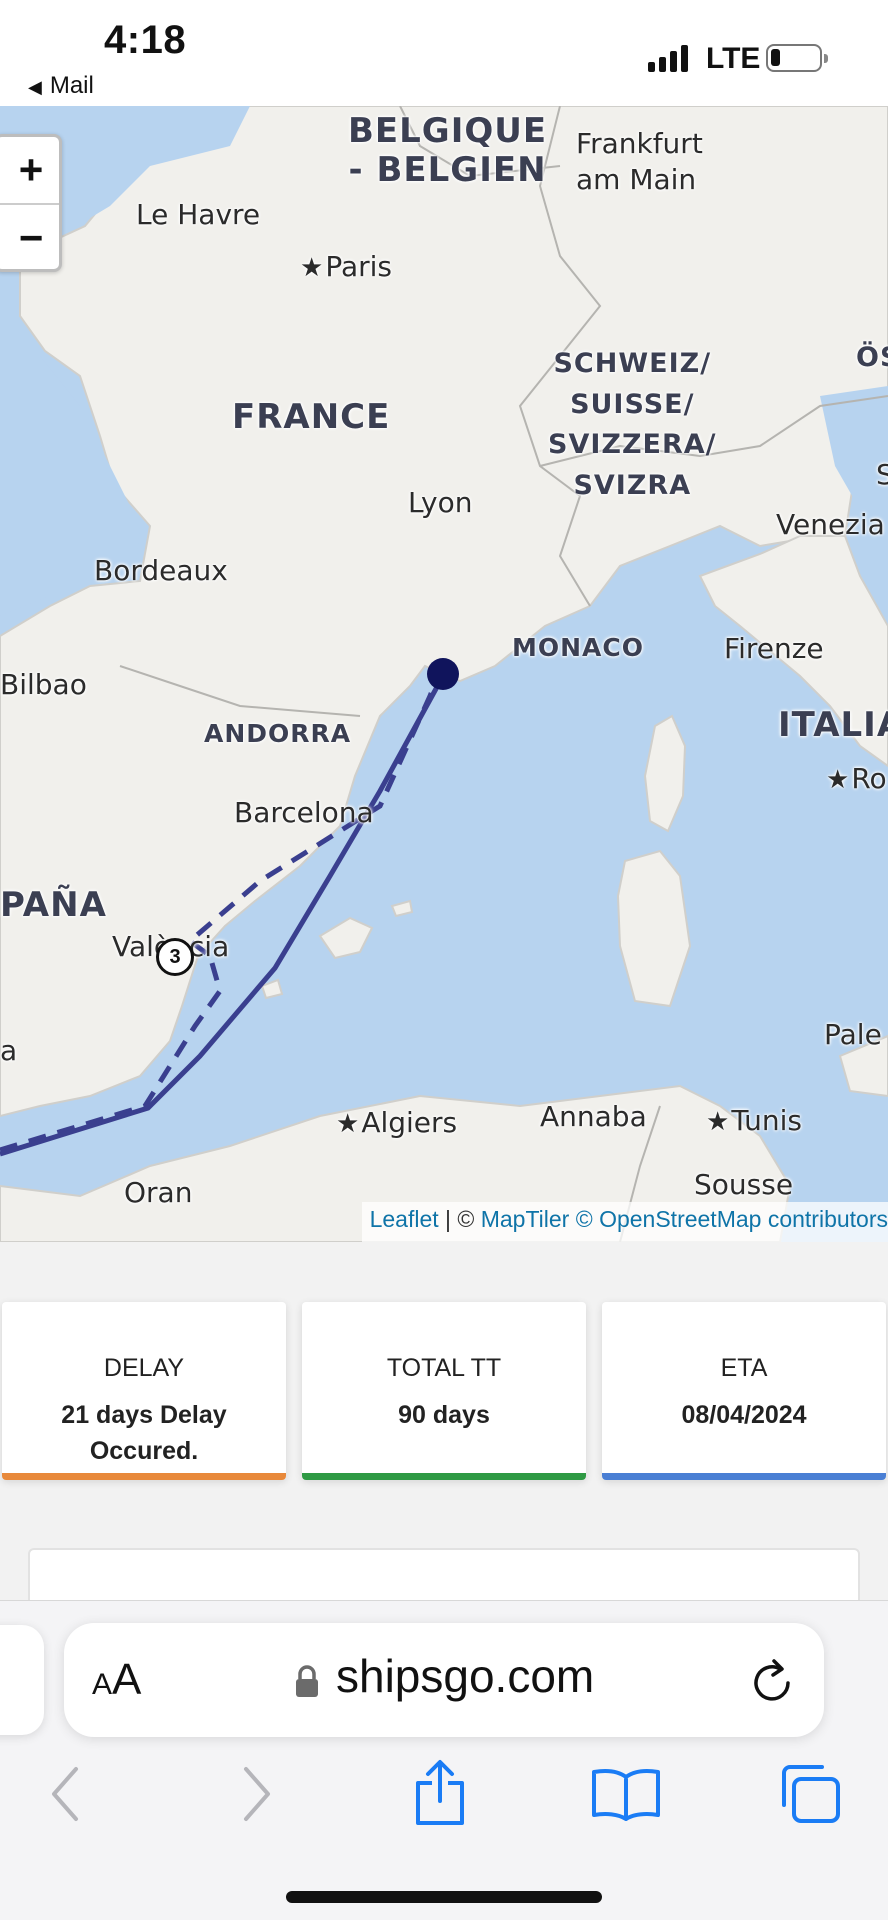 The image size is (888, 1920). Describe the element at coordinates (525, 1219) in the screenshot. I see `maptiler-link: MapTiler` at that location.